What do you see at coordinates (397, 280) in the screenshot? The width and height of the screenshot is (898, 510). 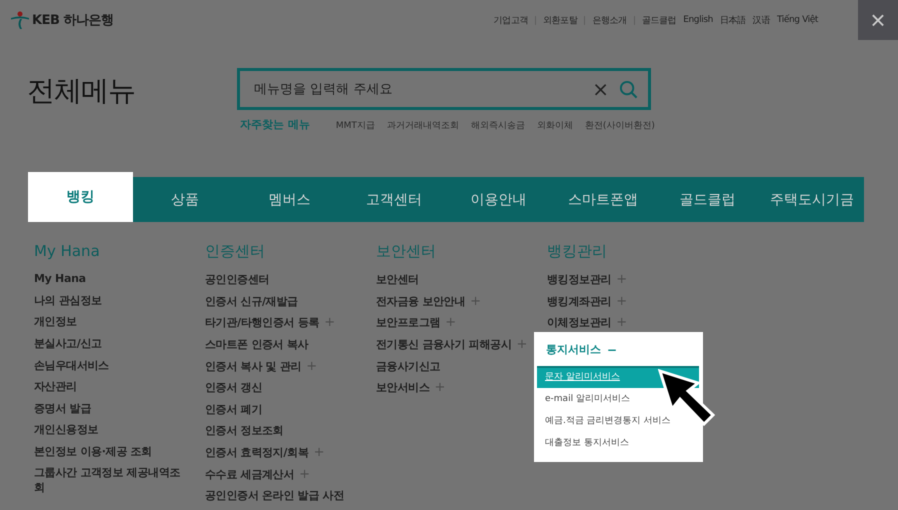 I see `menu-link: 보안센터` at bounding box center [397, 280].